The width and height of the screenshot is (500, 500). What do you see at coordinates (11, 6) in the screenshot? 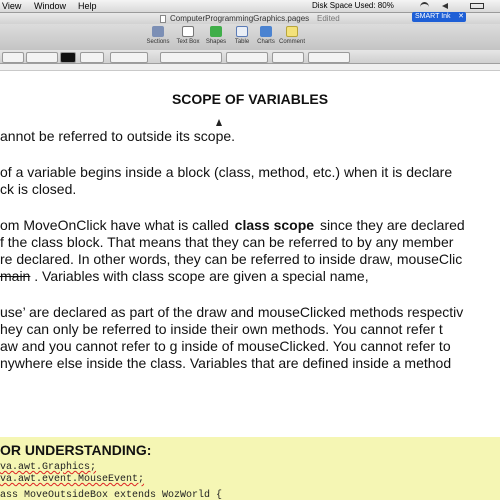
I see `menu-view: View` at bounding box center [11, 6].